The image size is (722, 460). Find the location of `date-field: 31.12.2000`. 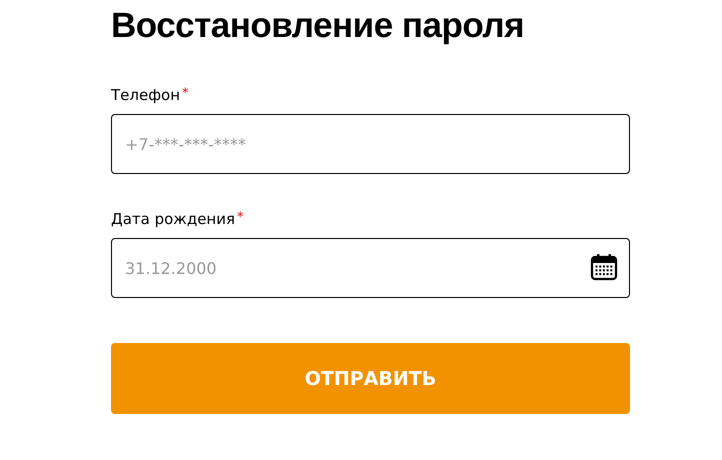

date-field: 31.12.2000 is located at coordinates (370, 268).